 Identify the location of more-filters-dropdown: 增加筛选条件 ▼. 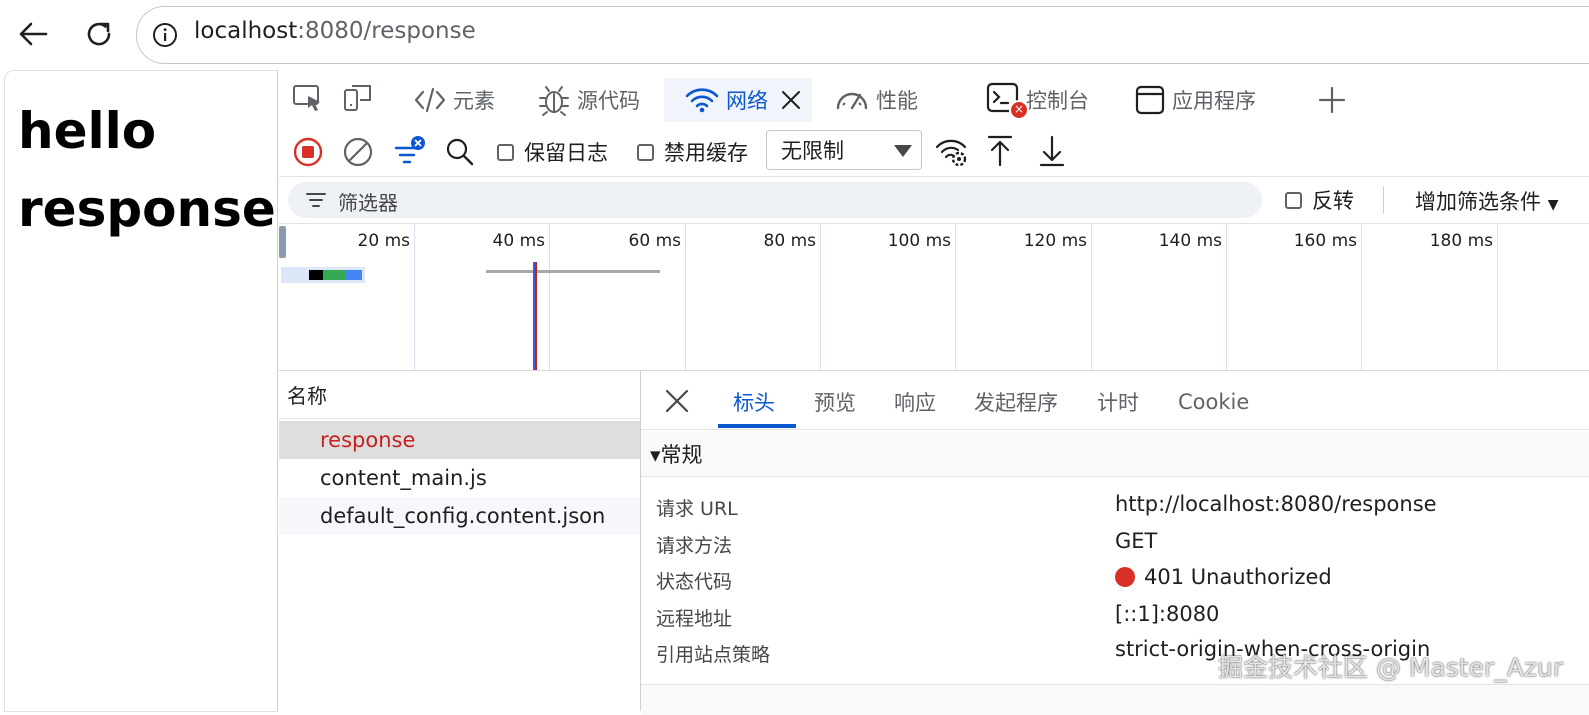
(1486, 201).